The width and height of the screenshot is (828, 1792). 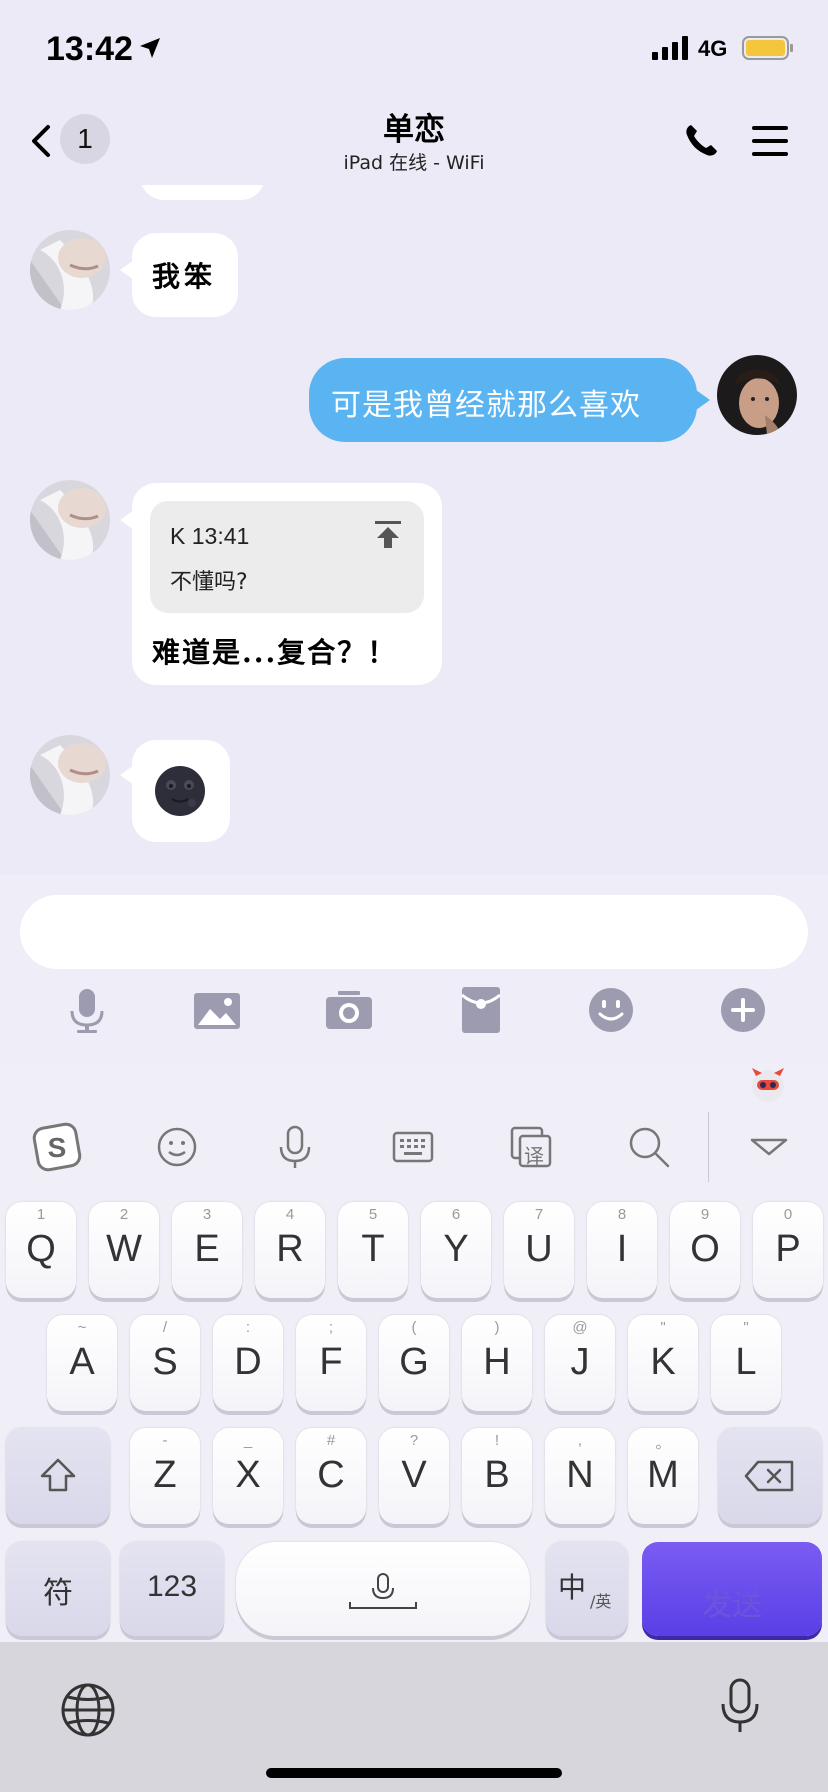 I want to click on backspace-key, so click(x=770, y=1476).